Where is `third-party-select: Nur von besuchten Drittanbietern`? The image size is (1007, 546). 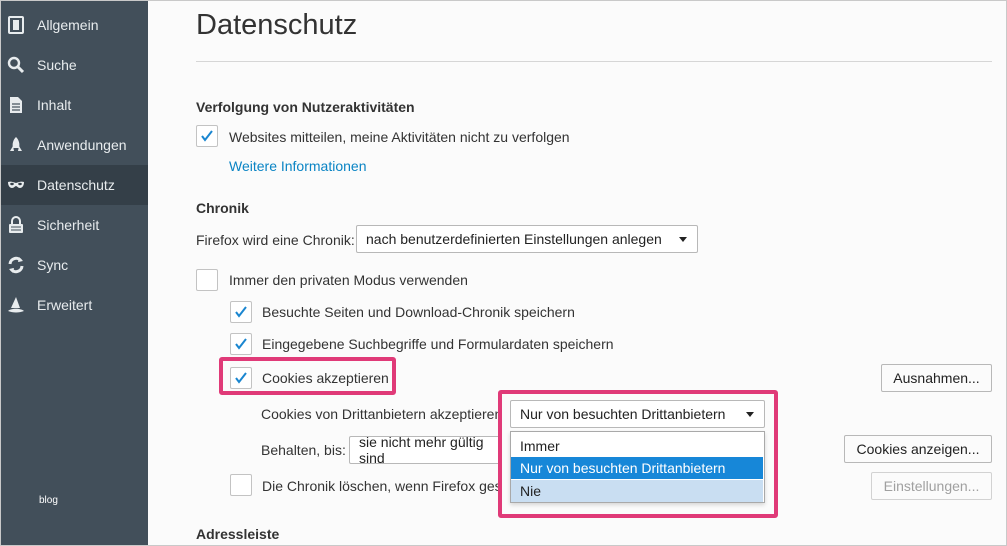 third-party-select: Nur von besuchten Drittanbietern is located at coordinates (637, 414).